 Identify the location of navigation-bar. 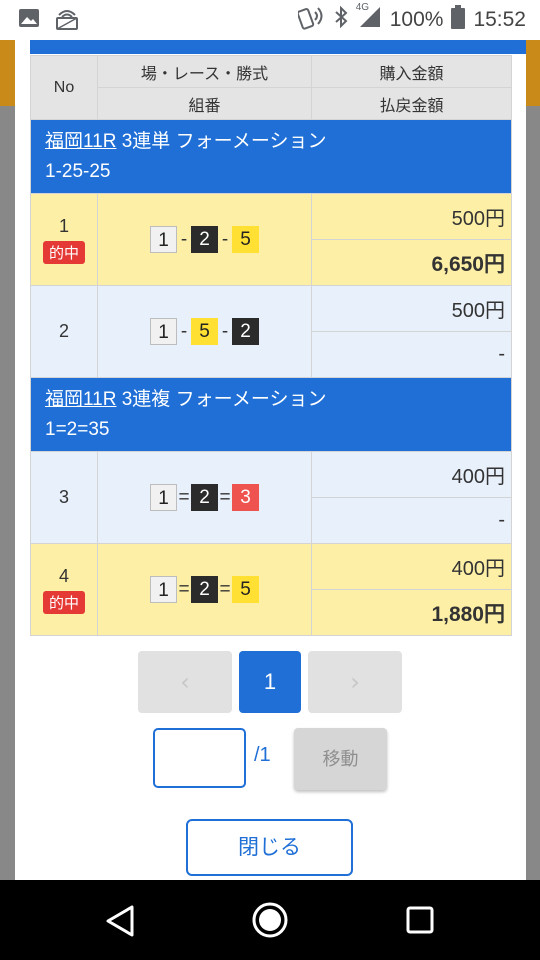
(270, 920).